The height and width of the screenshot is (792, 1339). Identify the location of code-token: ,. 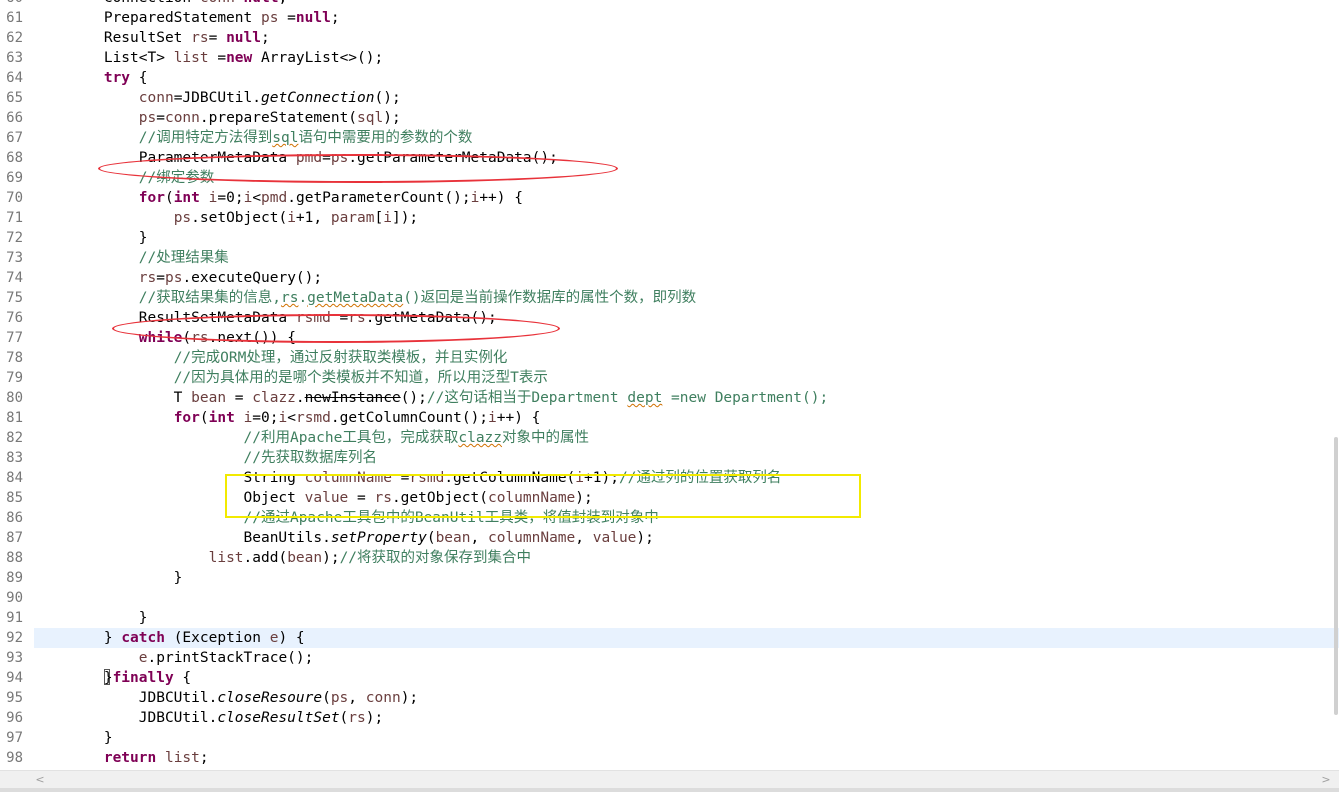
(357, 698).